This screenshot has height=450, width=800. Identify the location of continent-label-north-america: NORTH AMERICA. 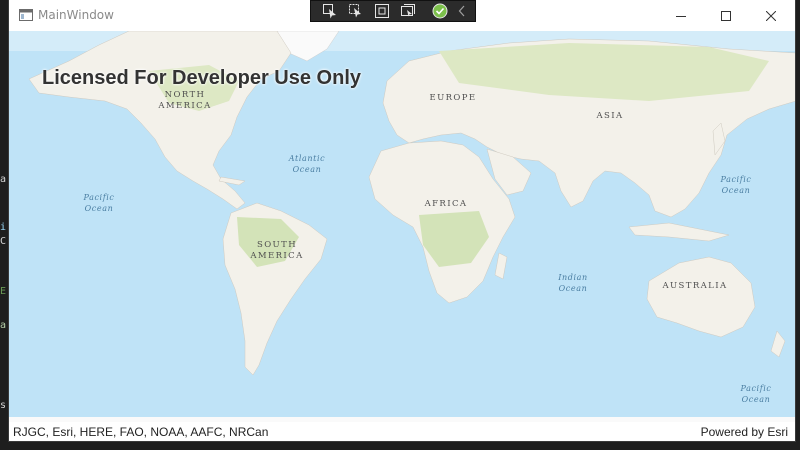
(185, 101).